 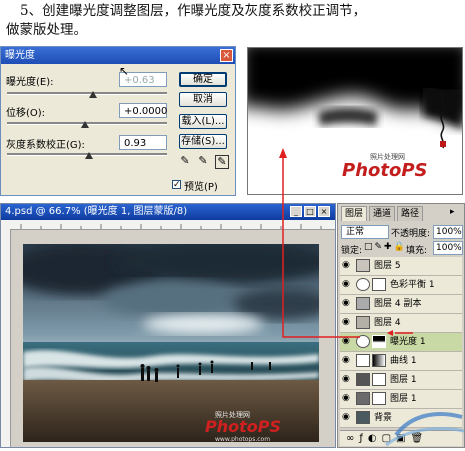 I want to click on annotation-arrows, so click(x=346, y=243).